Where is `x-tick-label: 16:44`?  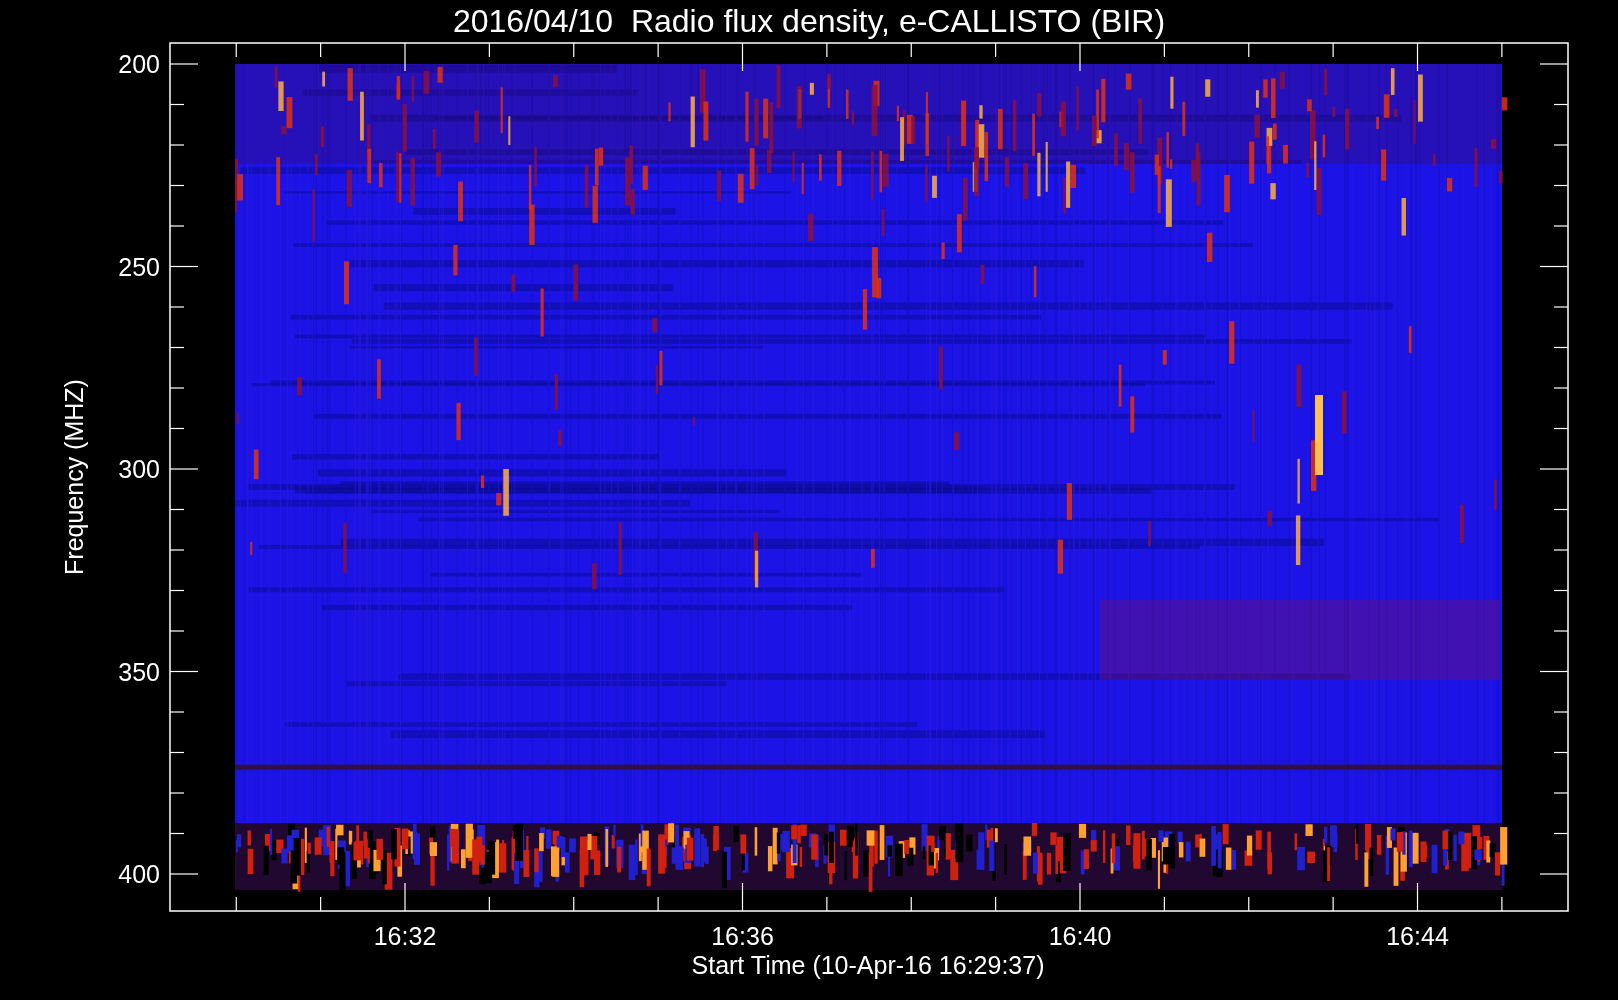 x-tick-label: 16:44 is located at coordinates (1417, 936).